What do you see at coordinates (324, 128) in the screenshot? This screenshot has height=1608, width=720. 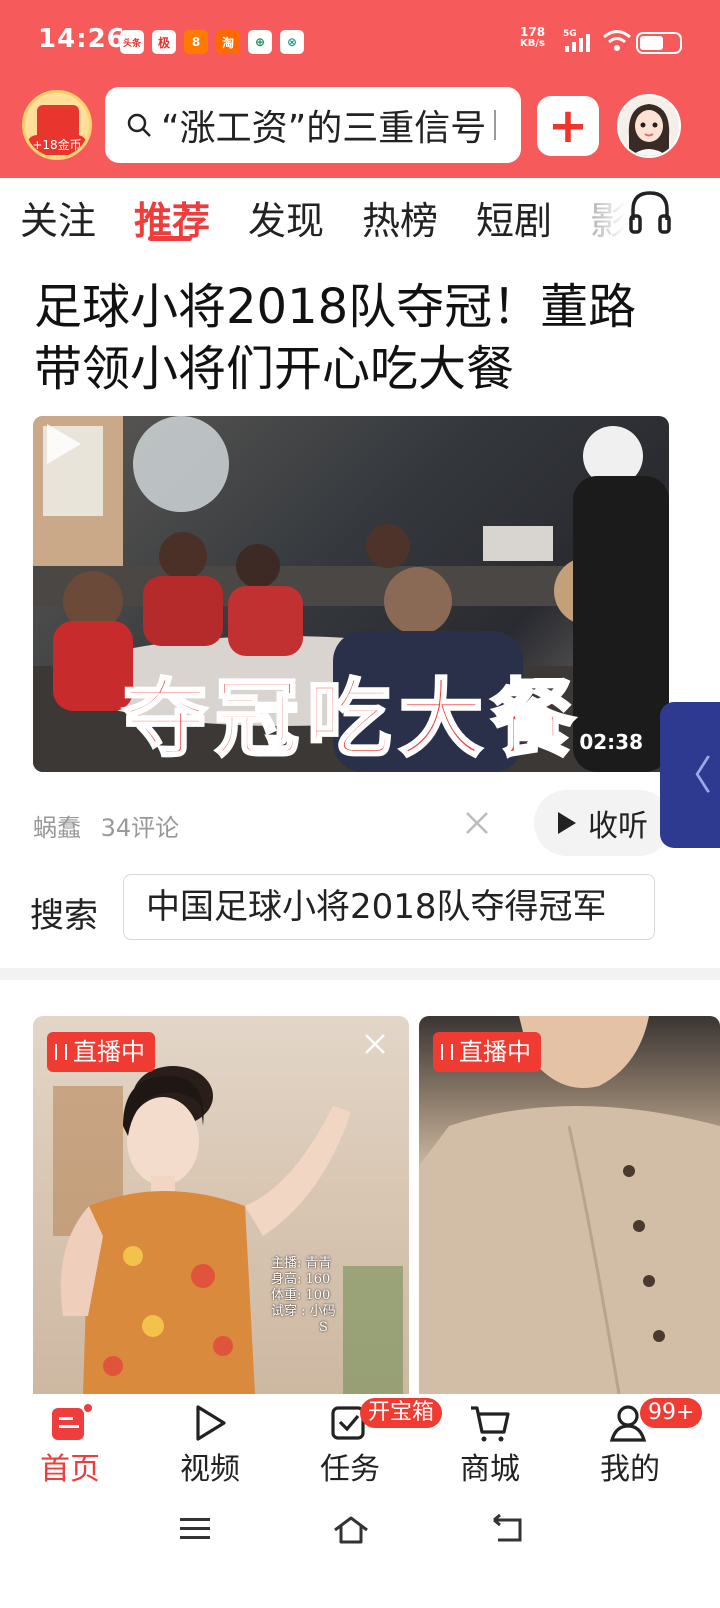 I see `search-hot-word: “涨工资”的三重信号` at bounding box center [324, 128].